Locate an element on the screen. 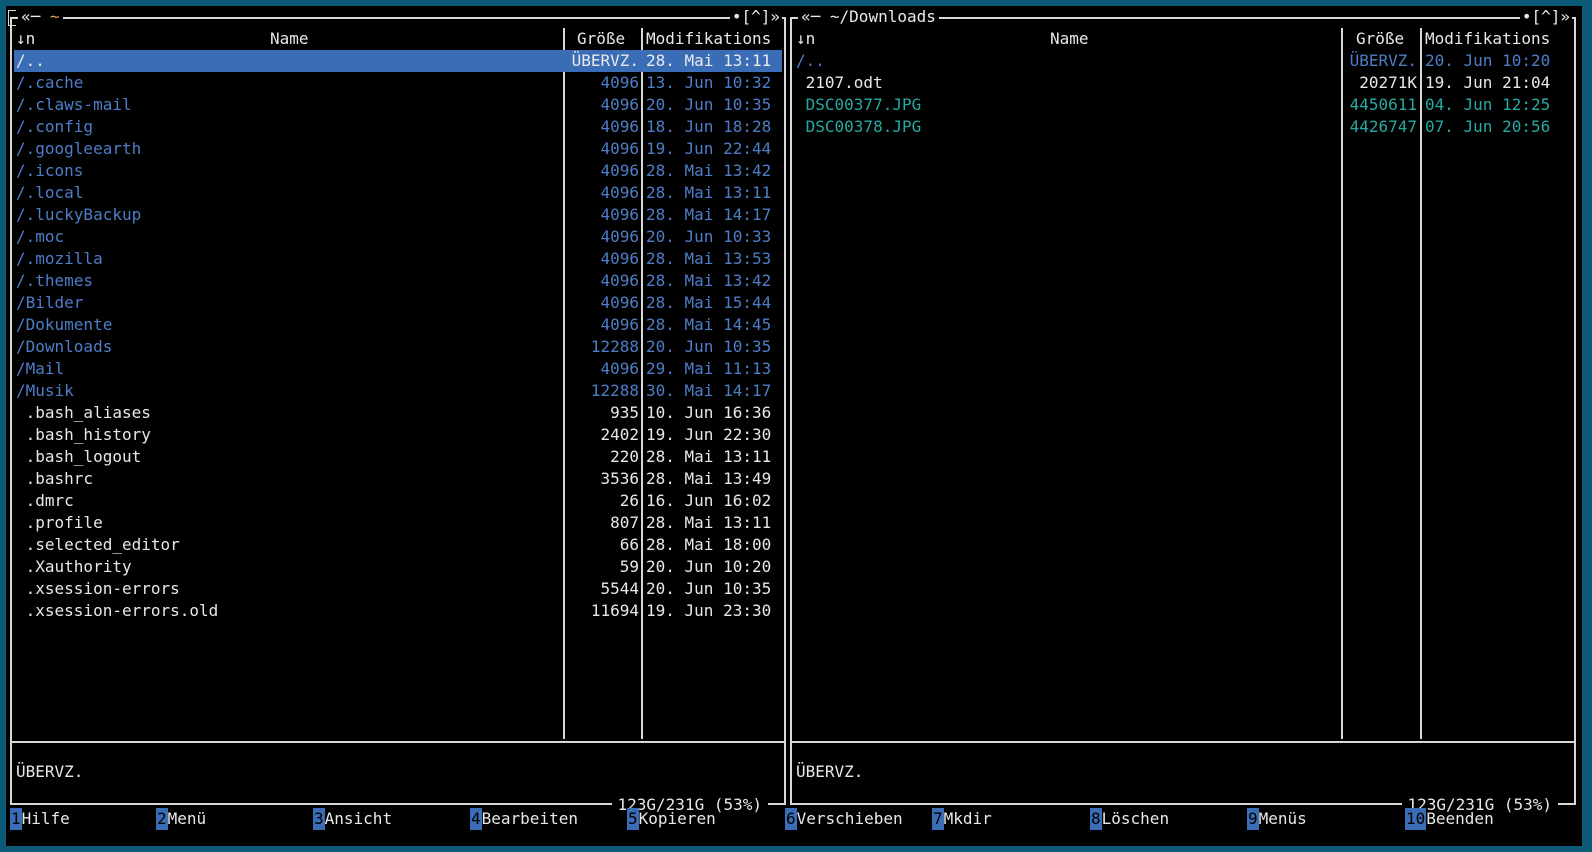 Image resolution: width=1592 pixels, height=852 pixels. file-row: /.. ÜBERVZ. 20. Jun 10:20 is located at coordinates (1183, 61).